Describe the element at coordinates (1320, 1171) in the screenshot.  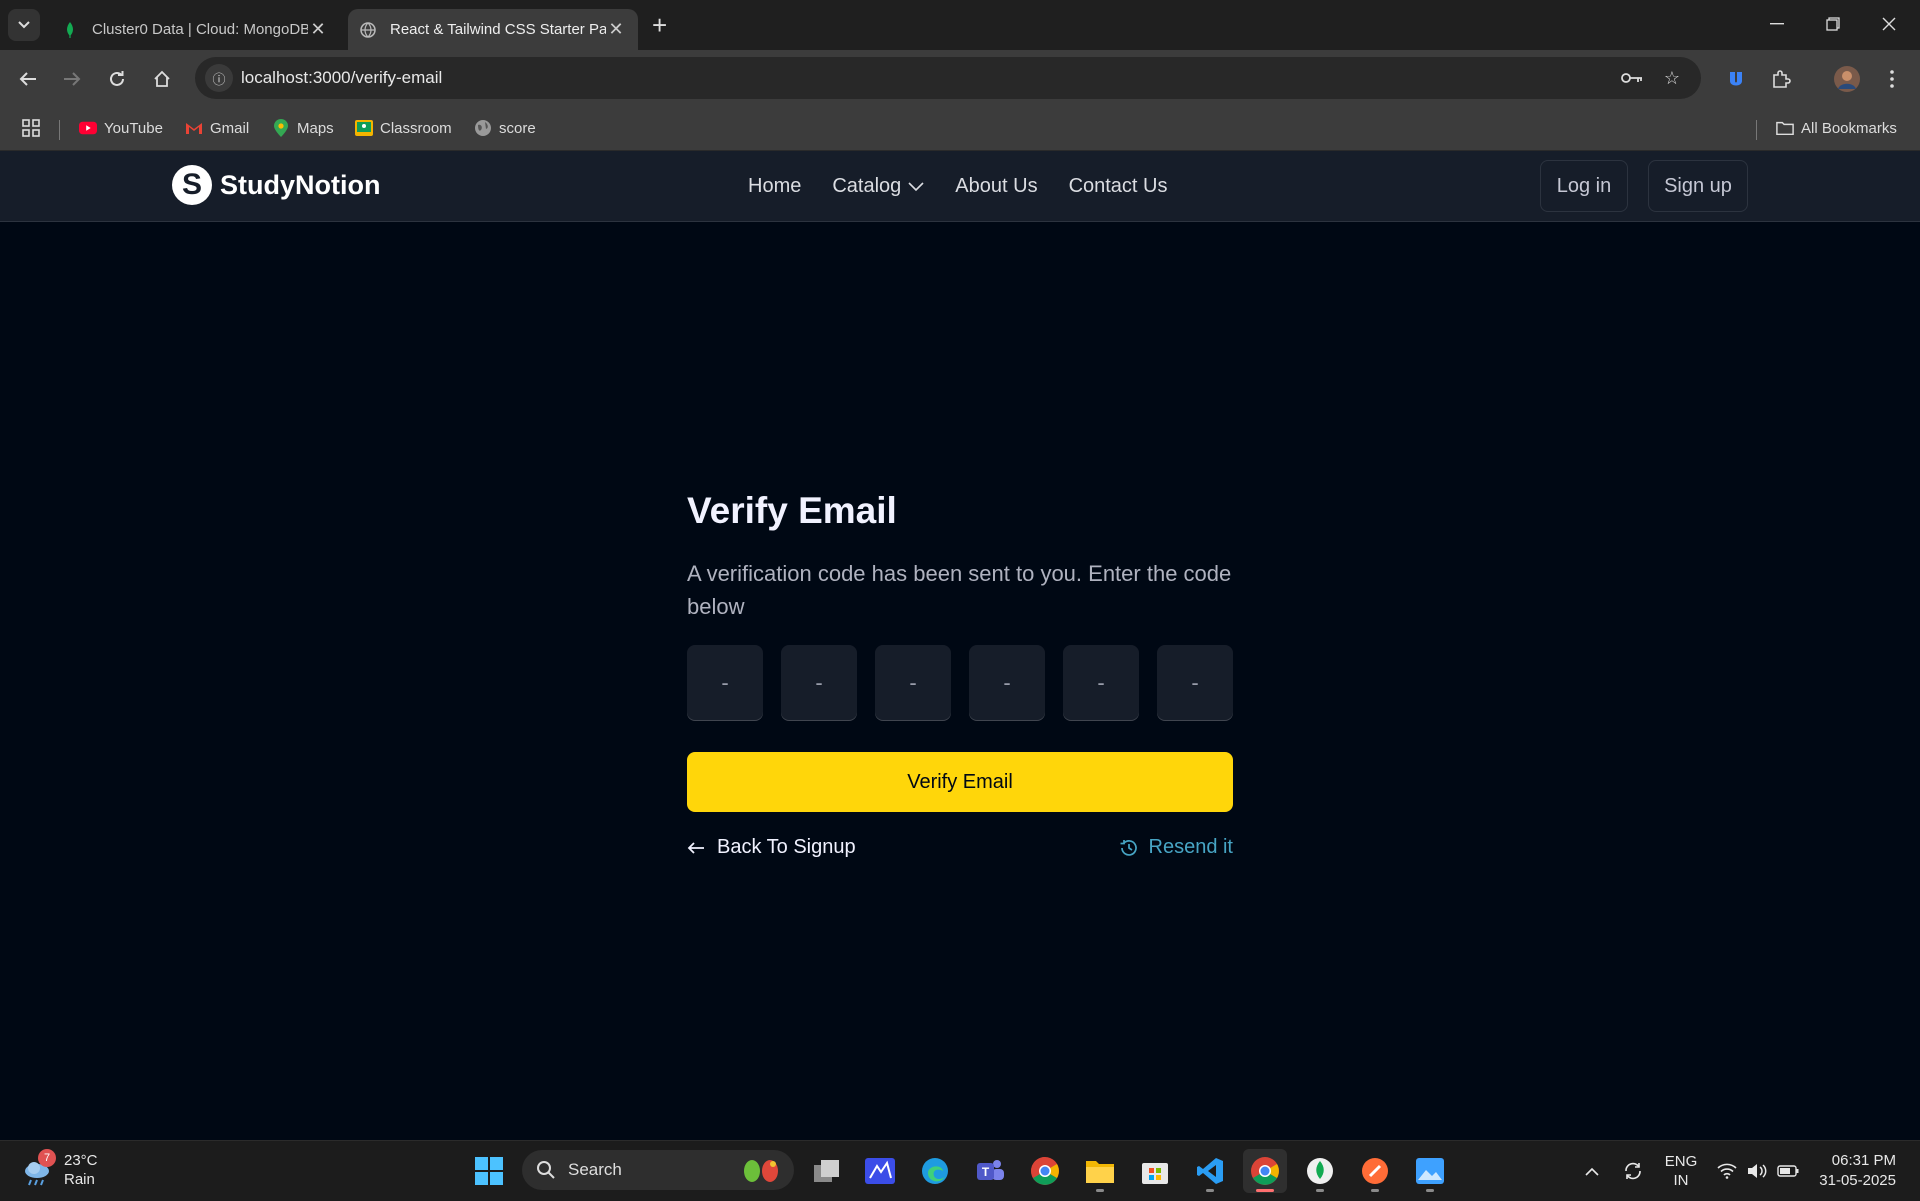
I see `taskbar-app-mongodb-compass` at that location.